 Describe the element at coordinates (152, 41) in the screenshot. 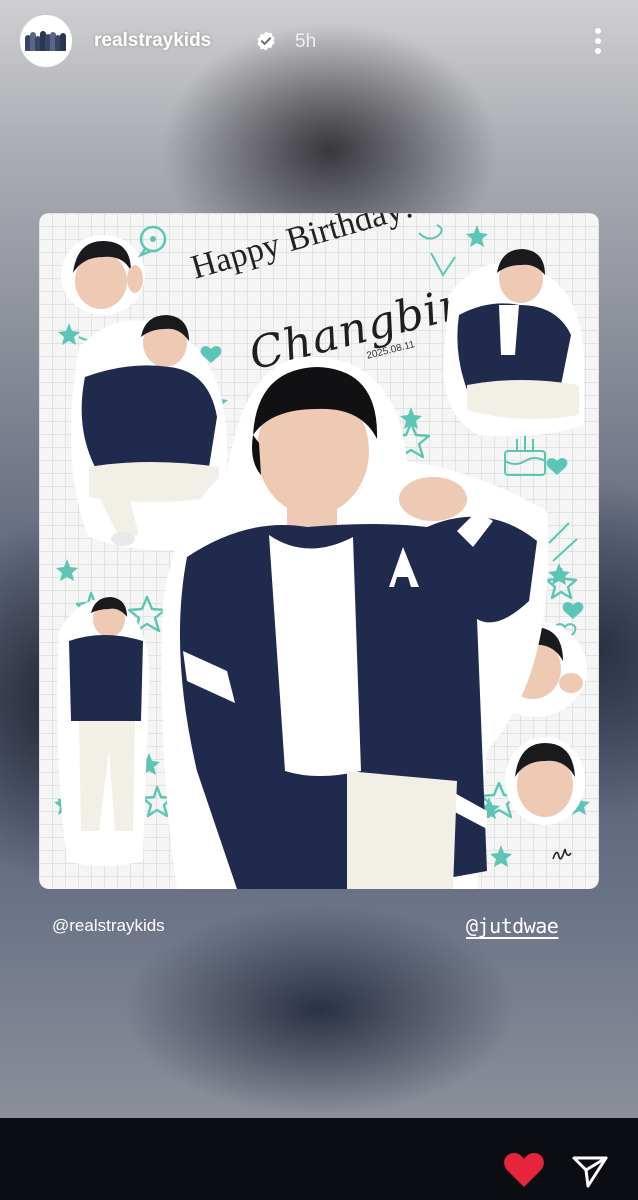

I see `story-username: realstraykids` at that location.